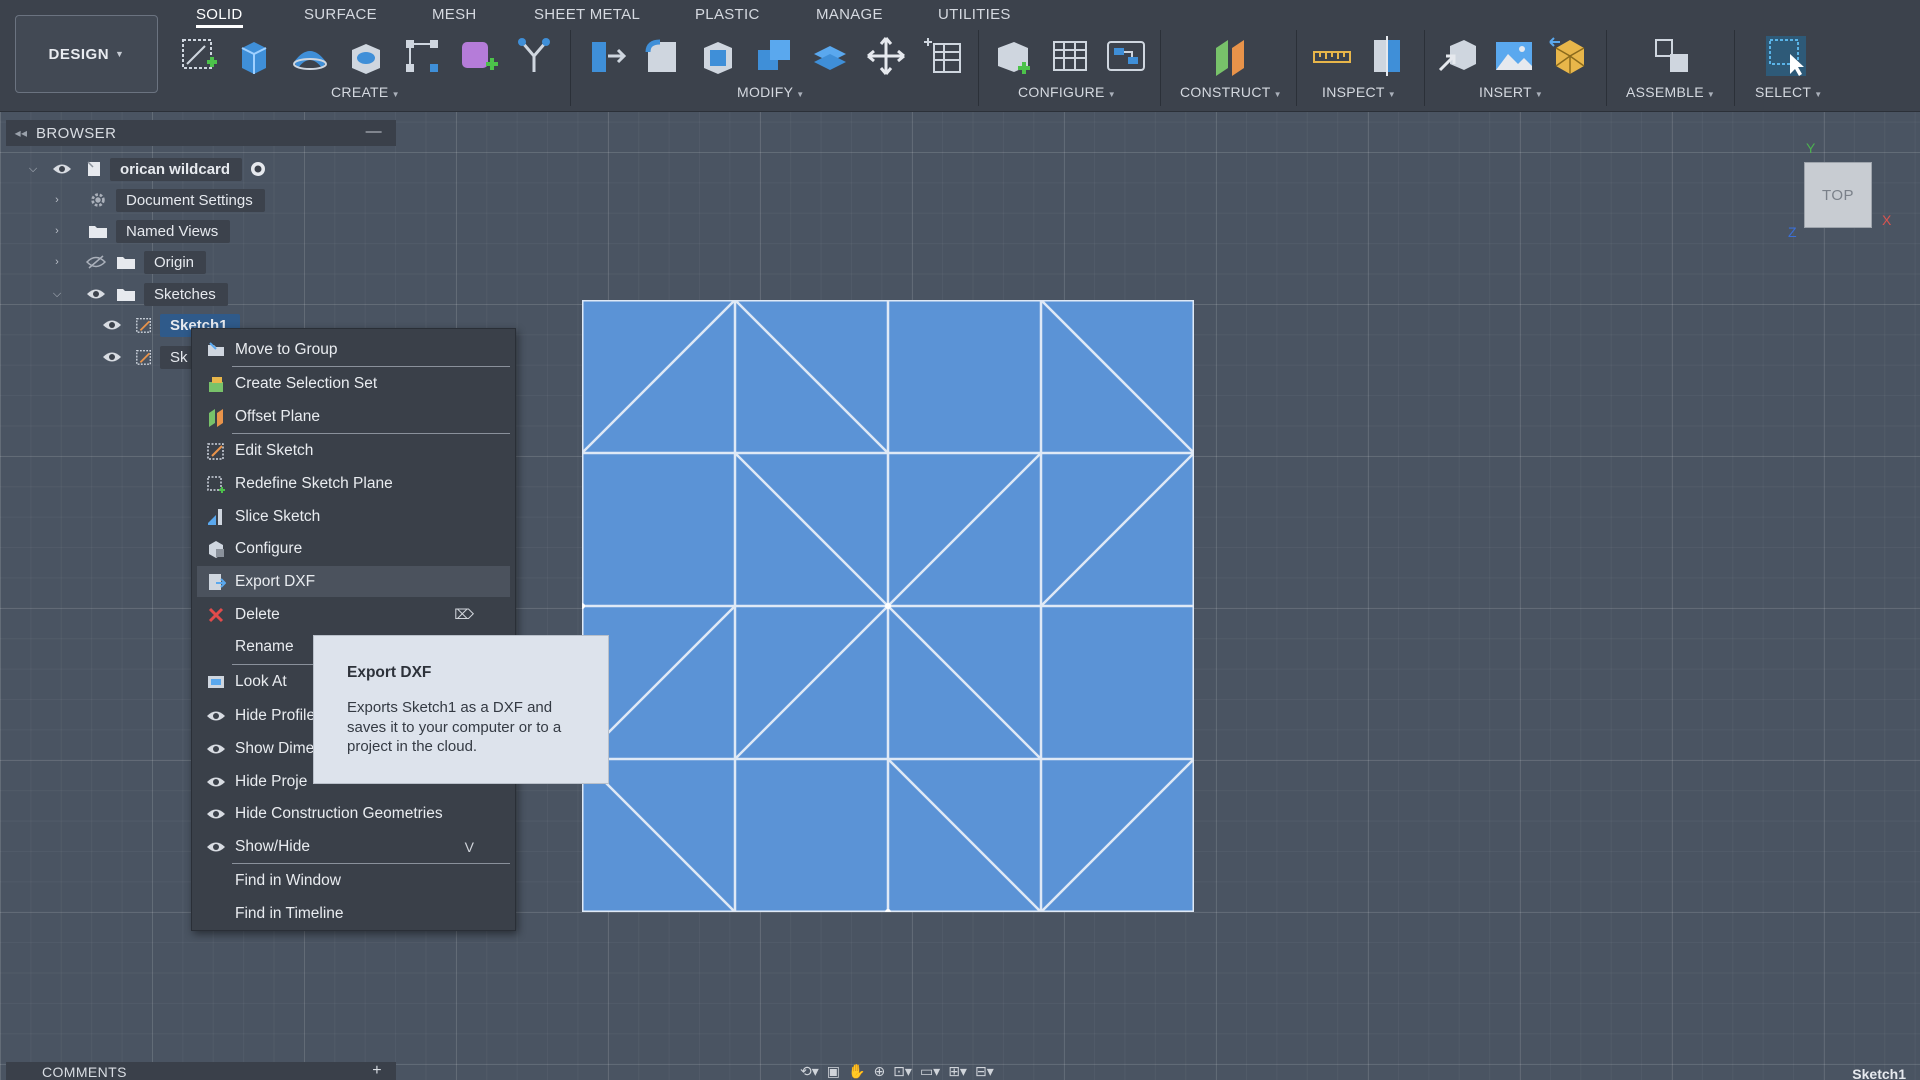 This screenshot has width=1920, height=1080. What do you see at coordinates (201, 1071) in the screenshot?
I see `comments-panel-header: COMMENTS +` at bounding box center [201, 1071].